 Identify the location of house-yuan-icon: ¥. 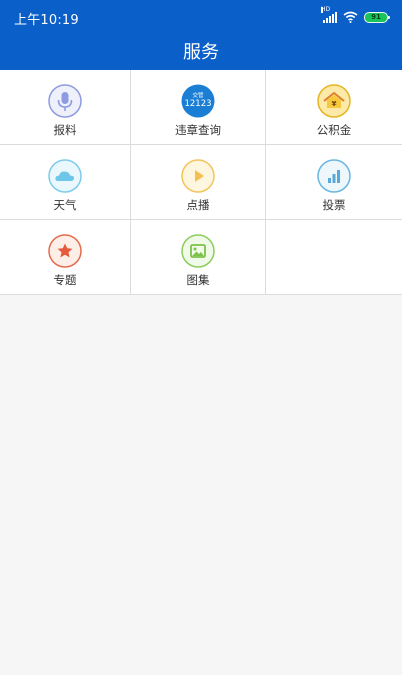
(334, 101).